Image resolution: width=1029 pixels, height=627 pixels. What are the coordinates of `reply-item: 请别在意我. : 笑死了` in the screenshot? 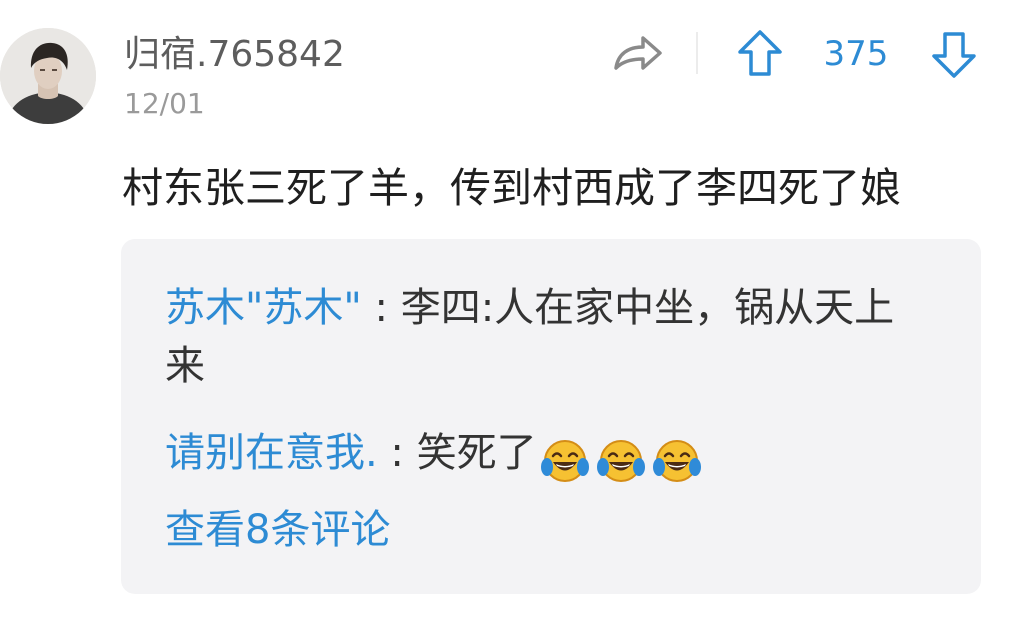 It's located at (545, 456).